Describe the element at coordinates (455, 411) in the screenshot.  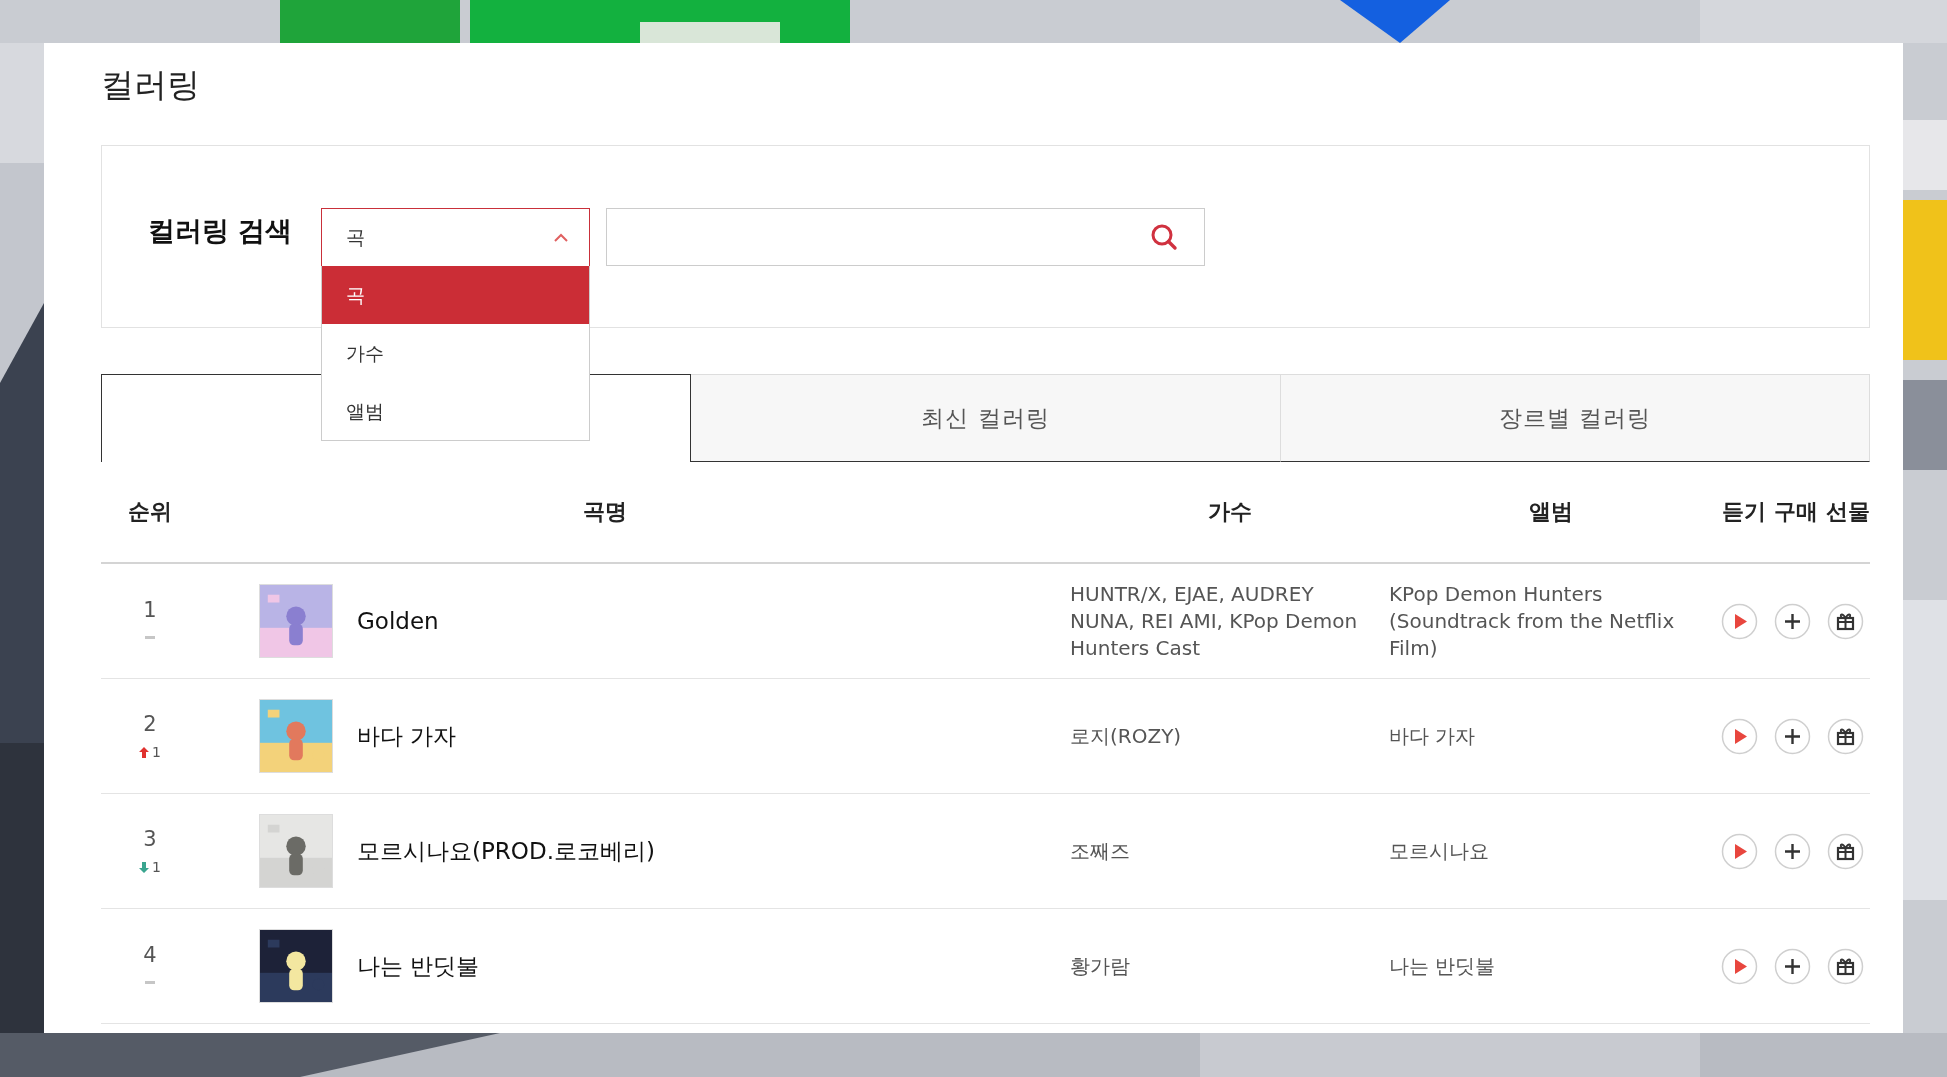
I see `dropdown-option: 앨범` at that location.